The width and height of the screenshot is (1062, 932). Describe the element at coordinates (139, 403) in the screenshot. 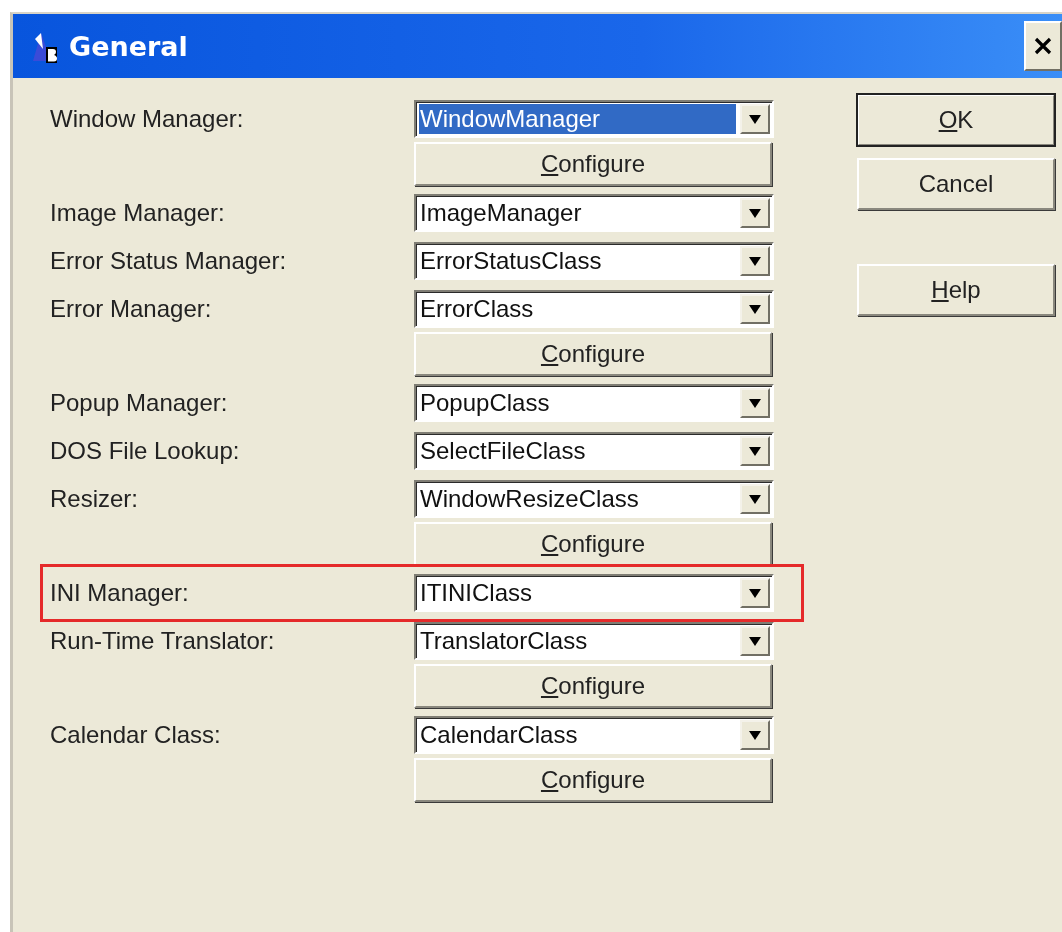

I see `field-label: Popup Manager:` at that location.